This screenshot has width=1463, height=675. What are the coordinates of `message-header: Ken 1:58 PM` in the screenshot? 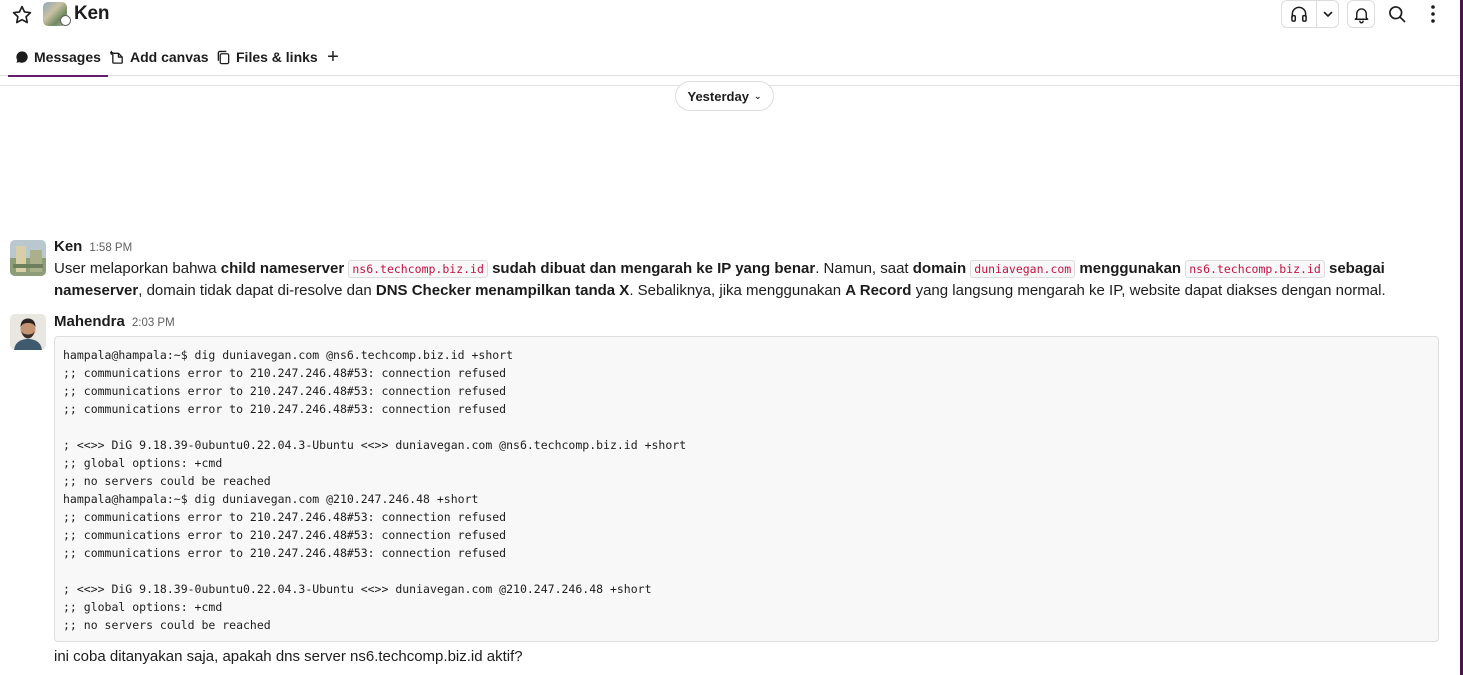 It's located at (93, 246).